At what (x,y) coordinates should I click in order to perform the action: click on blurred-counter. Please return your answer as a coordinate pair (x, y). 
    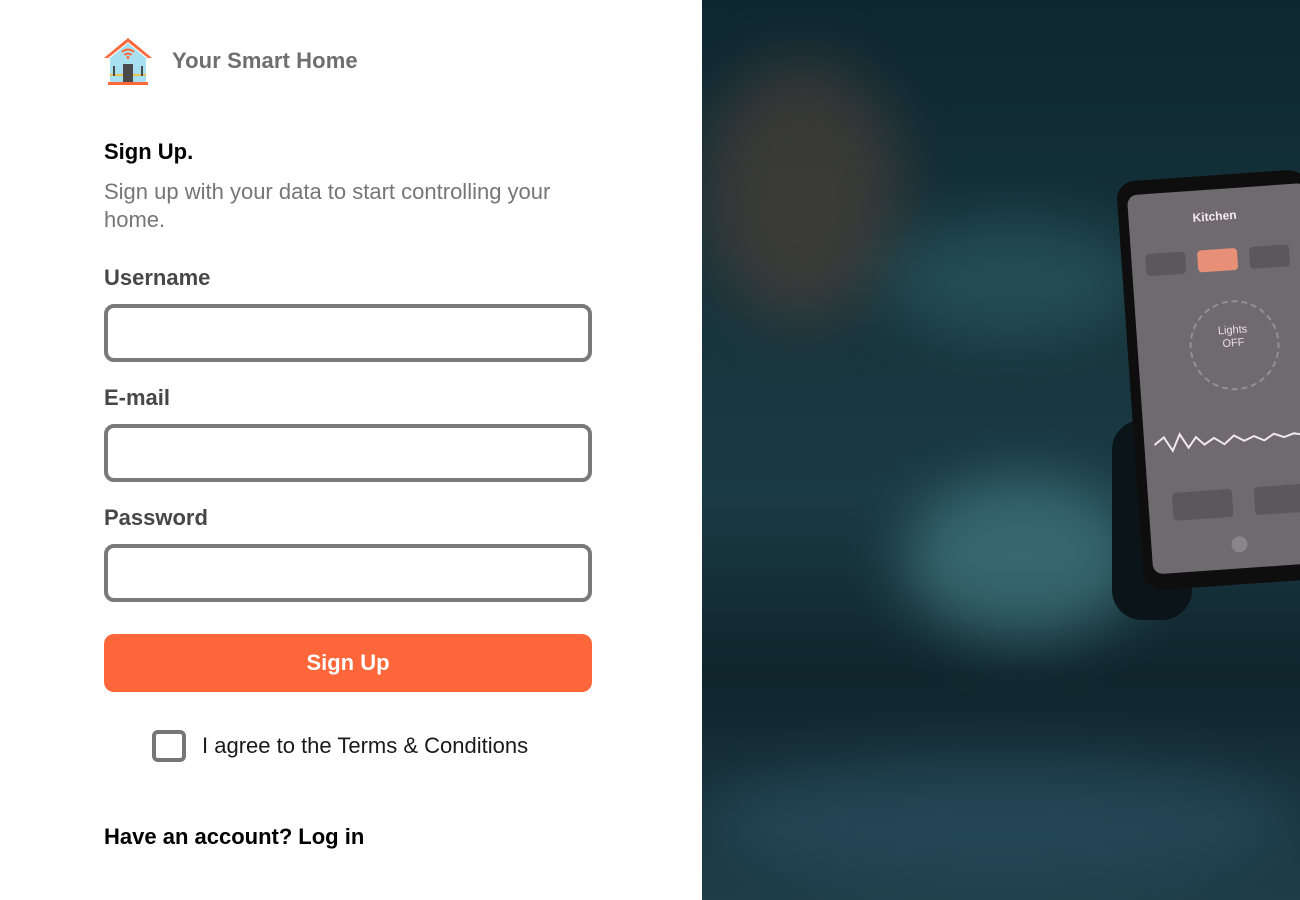
    Looking at the image, I should click on (1001, 820).